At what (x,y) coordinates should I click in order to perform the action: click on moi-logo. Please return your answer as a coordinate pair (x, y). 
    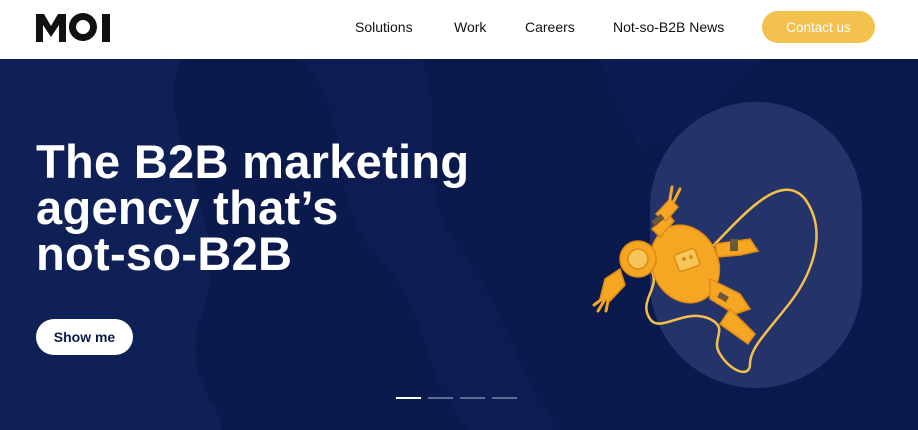
    Looking at the image, I should click on (76, 27).